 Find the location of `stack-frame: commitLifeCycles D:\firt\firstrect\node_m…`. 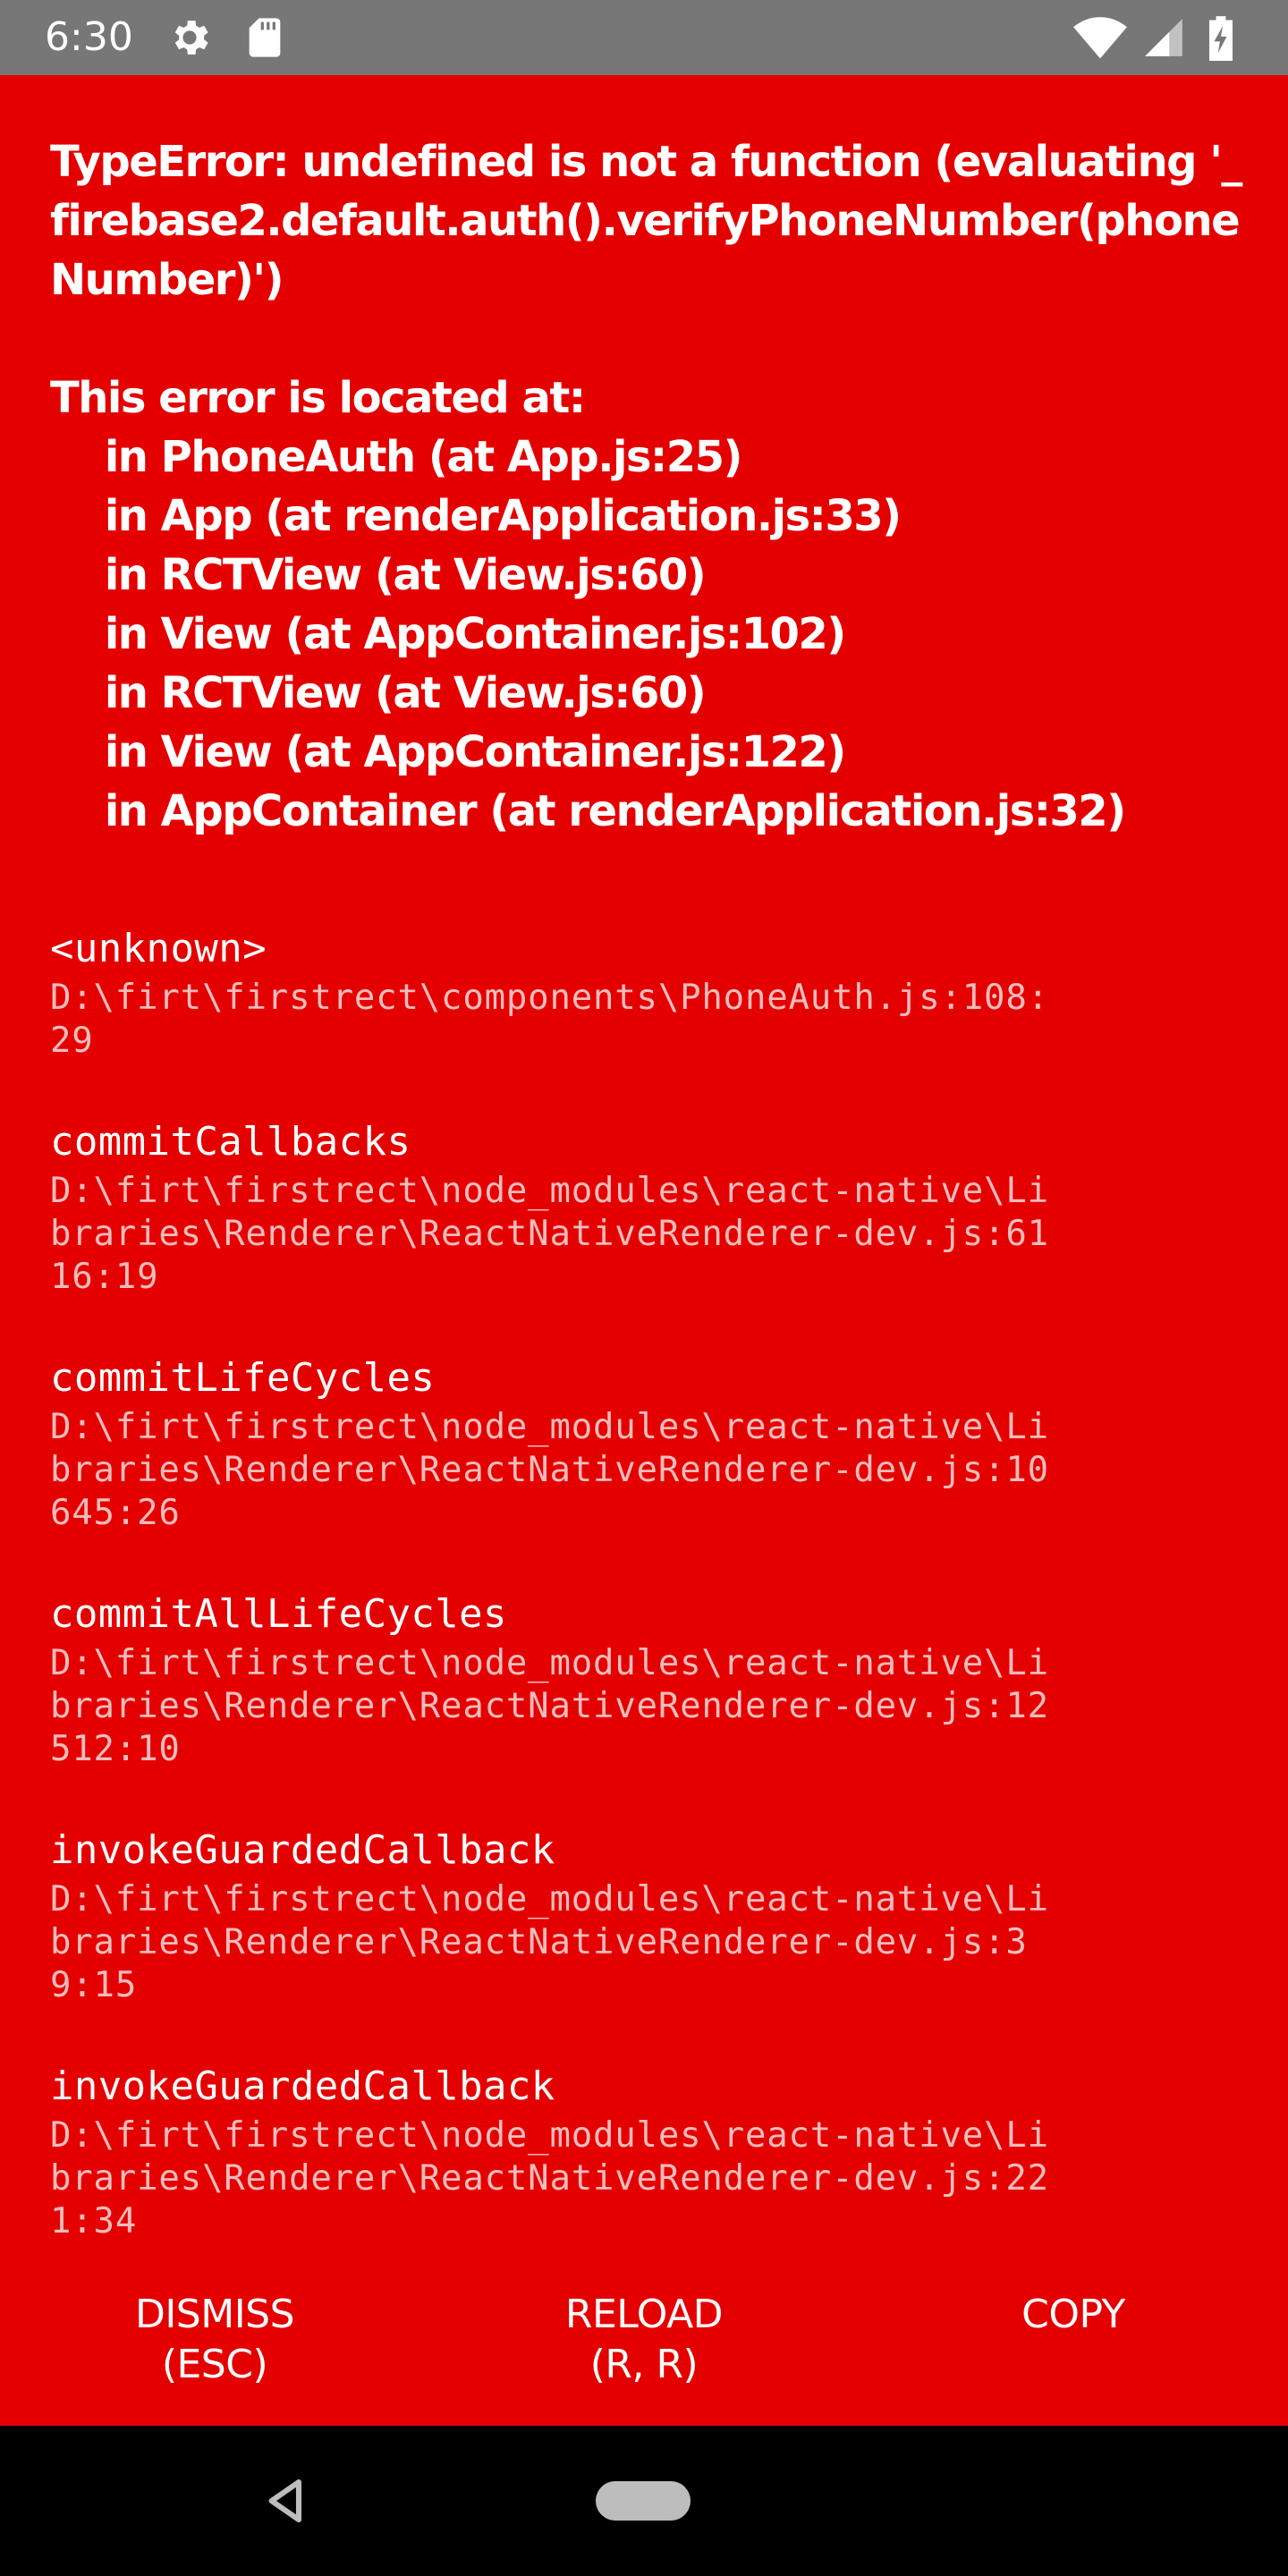

stack-frame: commitLifeCycles D:\firt\firstrect\node_m… is located at coordinates (645, 1443).